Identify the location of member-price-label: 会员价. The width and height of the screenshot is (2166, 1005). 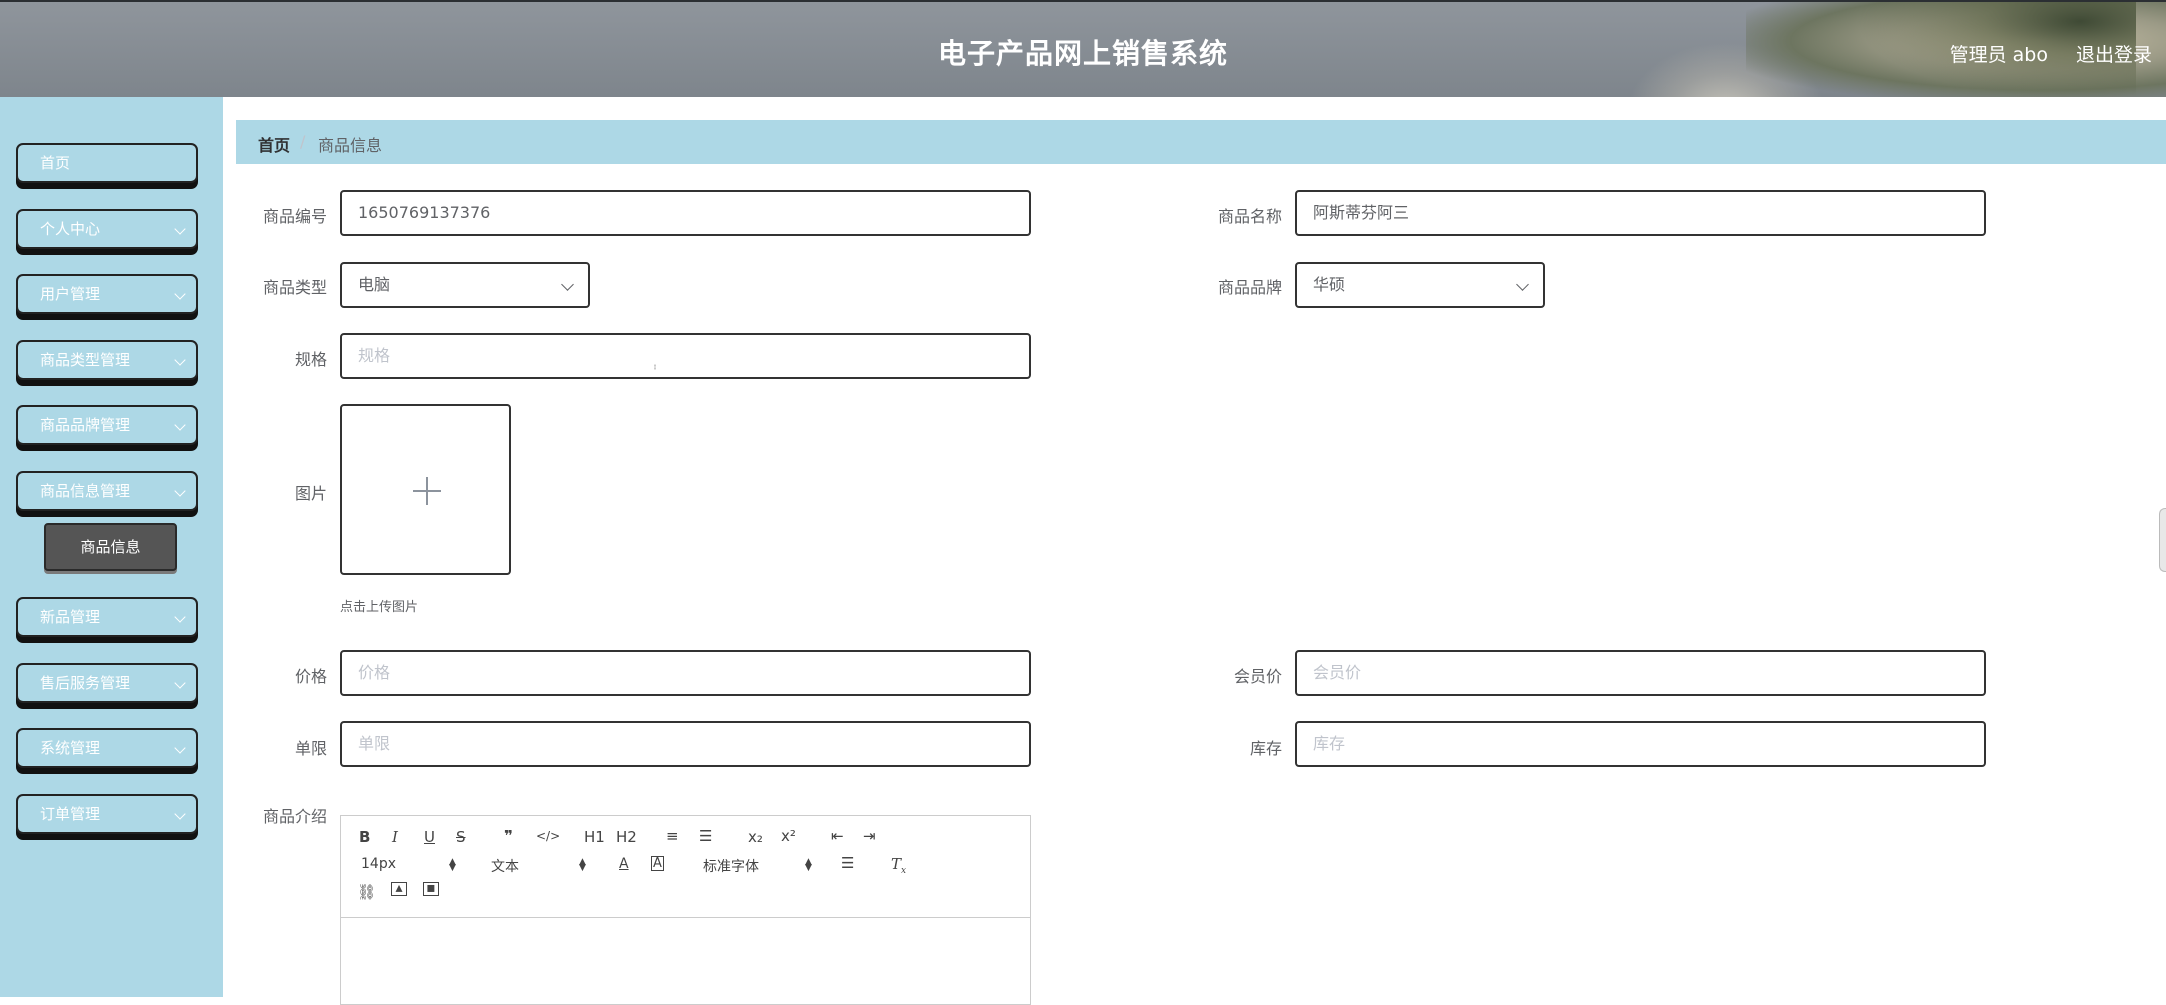
(1257, 676).